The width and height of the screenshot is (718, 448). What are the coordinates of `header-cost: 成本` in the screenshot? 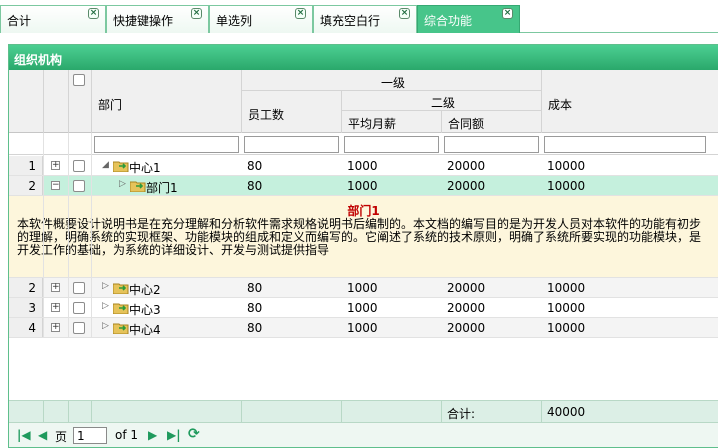 It's located at (560, 104).